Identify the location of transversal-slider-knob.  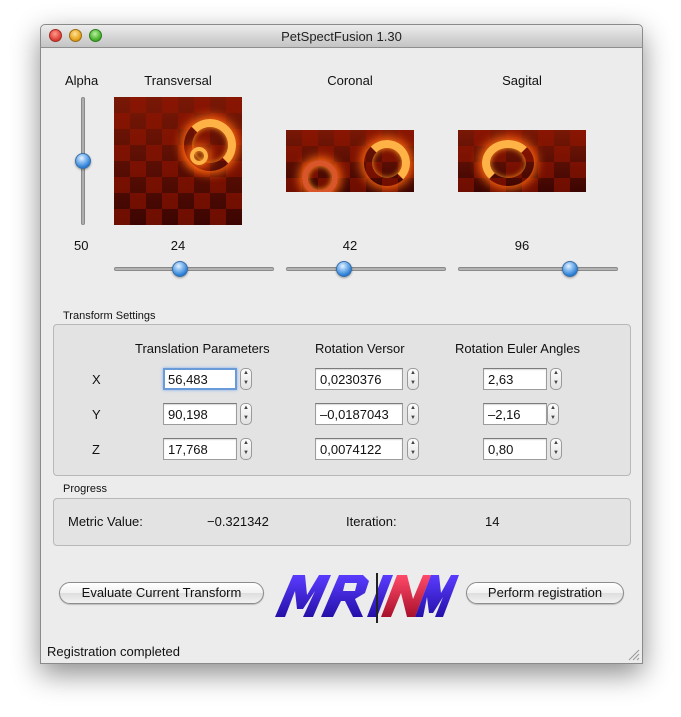
(179, 269).